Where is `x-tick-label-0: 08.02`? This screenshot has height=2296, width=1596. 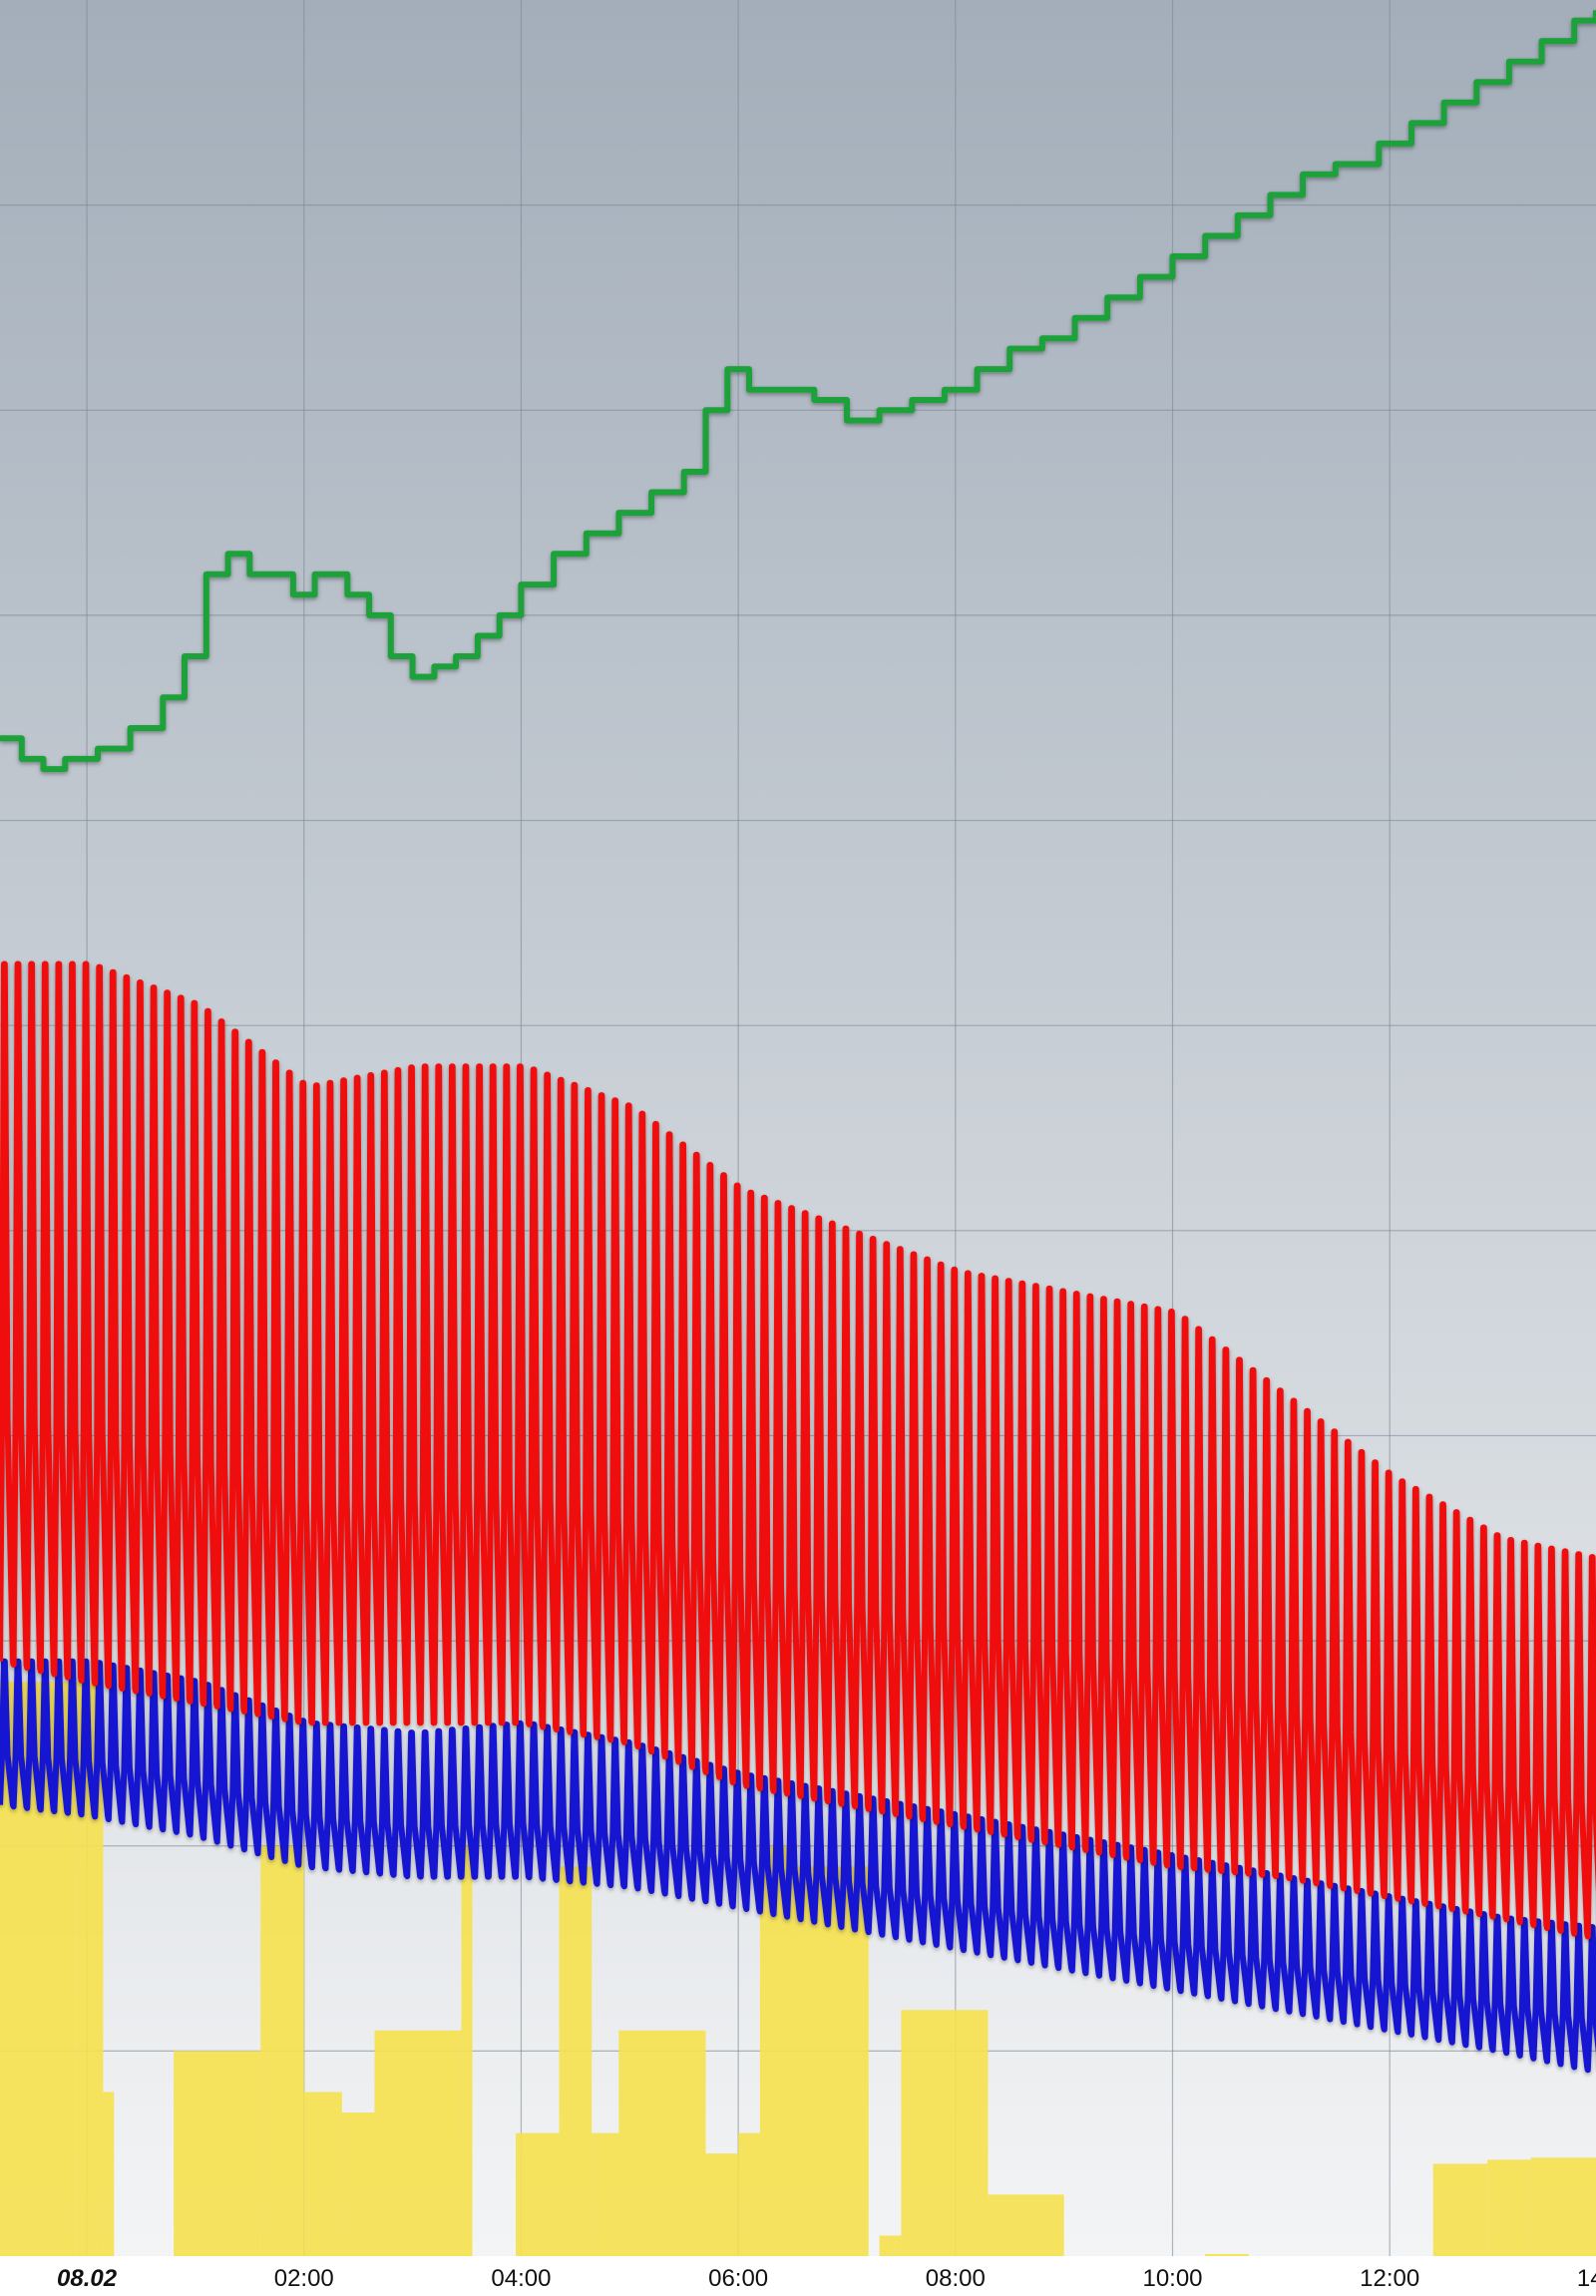
x-tick-label-0: 08.02 is located at coordinates (87, 2278).